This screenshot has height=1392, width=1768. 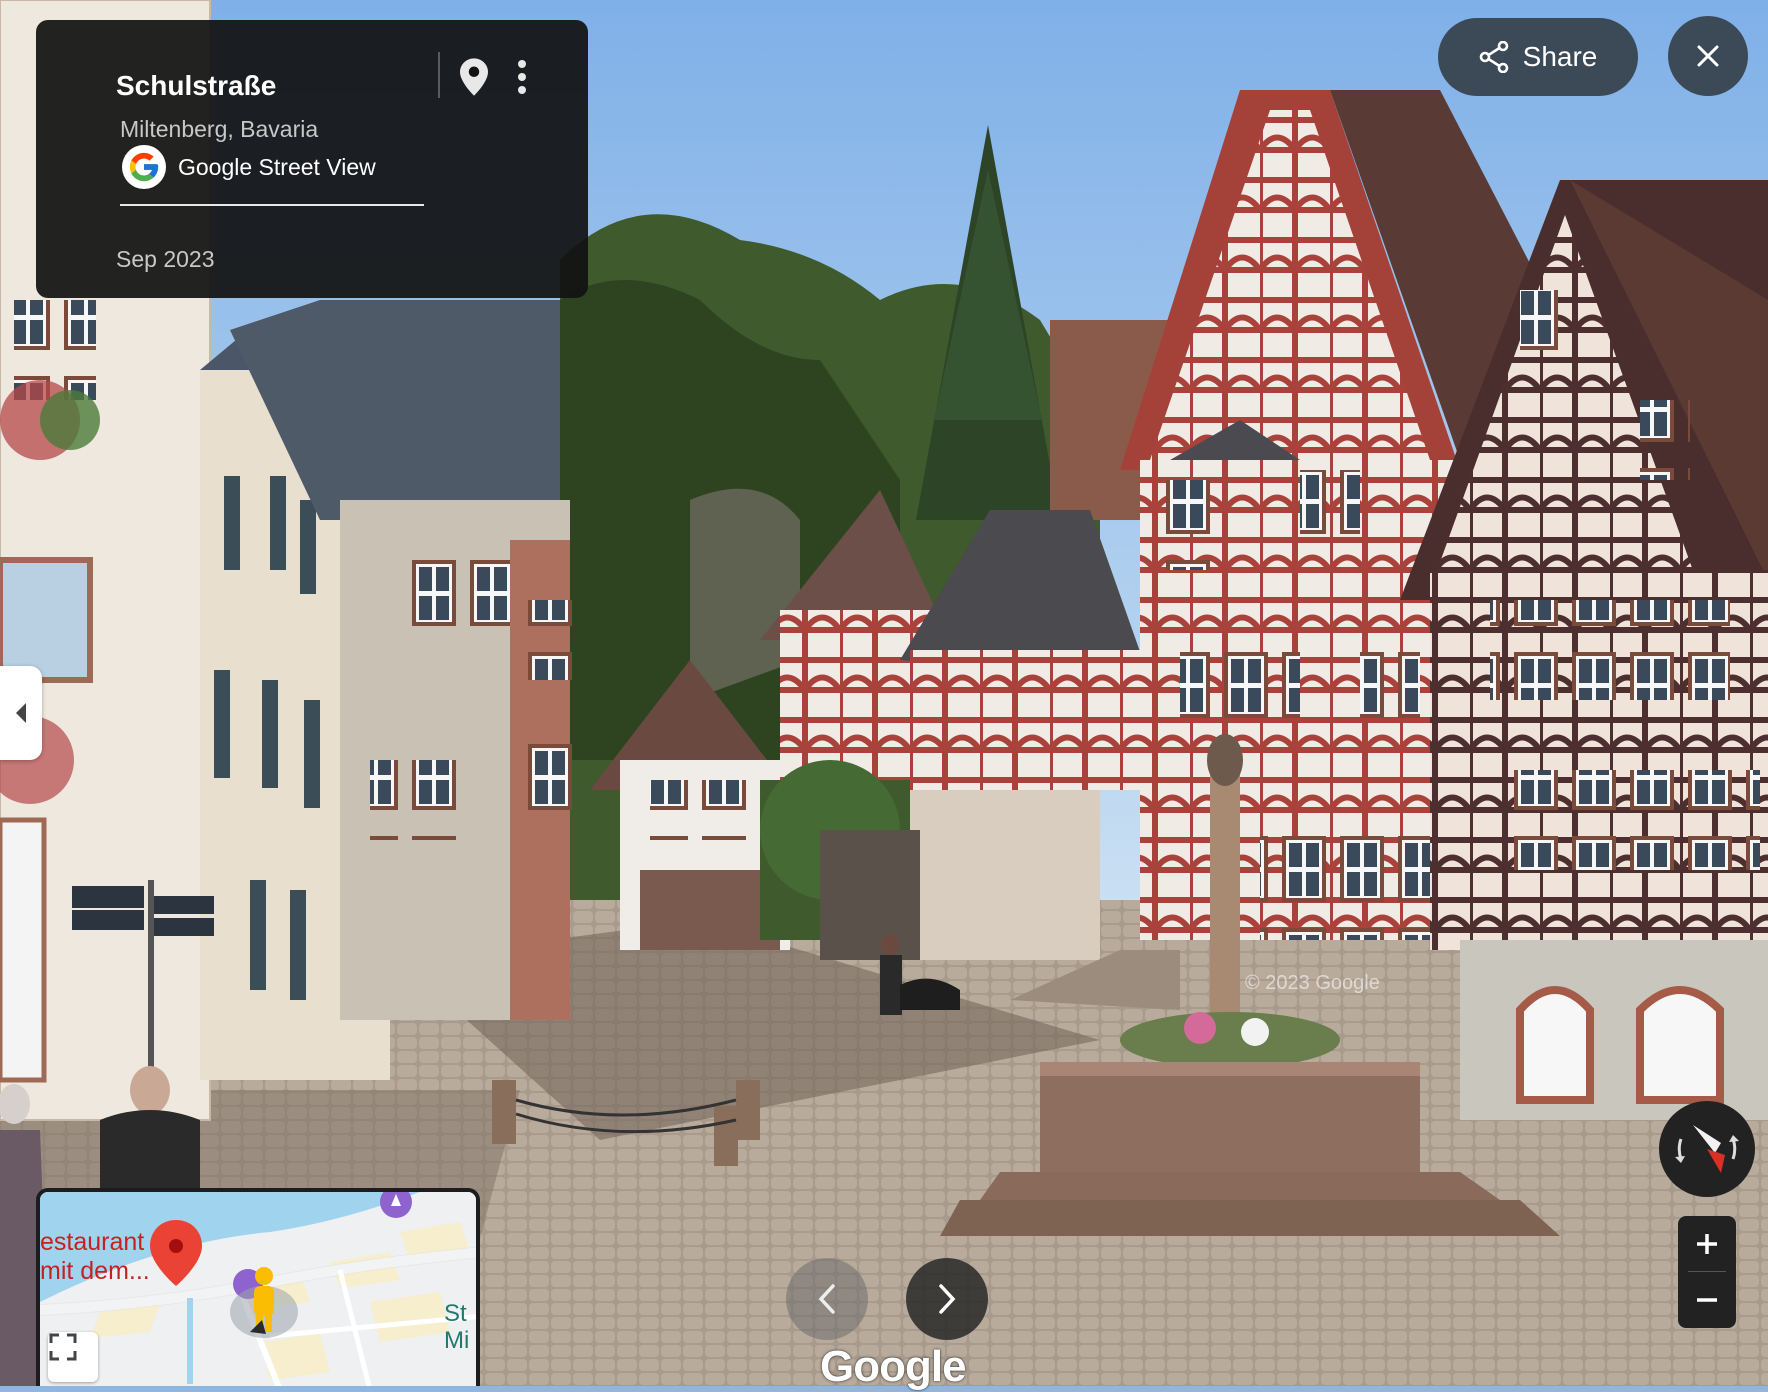 I want to click on expand-map-button, so click(x=73, y=1357).